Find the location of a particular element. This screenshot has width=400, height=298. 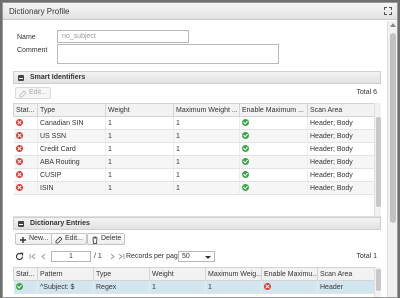

column-header-pattern: Pattern is located at coordinates (65, 274).